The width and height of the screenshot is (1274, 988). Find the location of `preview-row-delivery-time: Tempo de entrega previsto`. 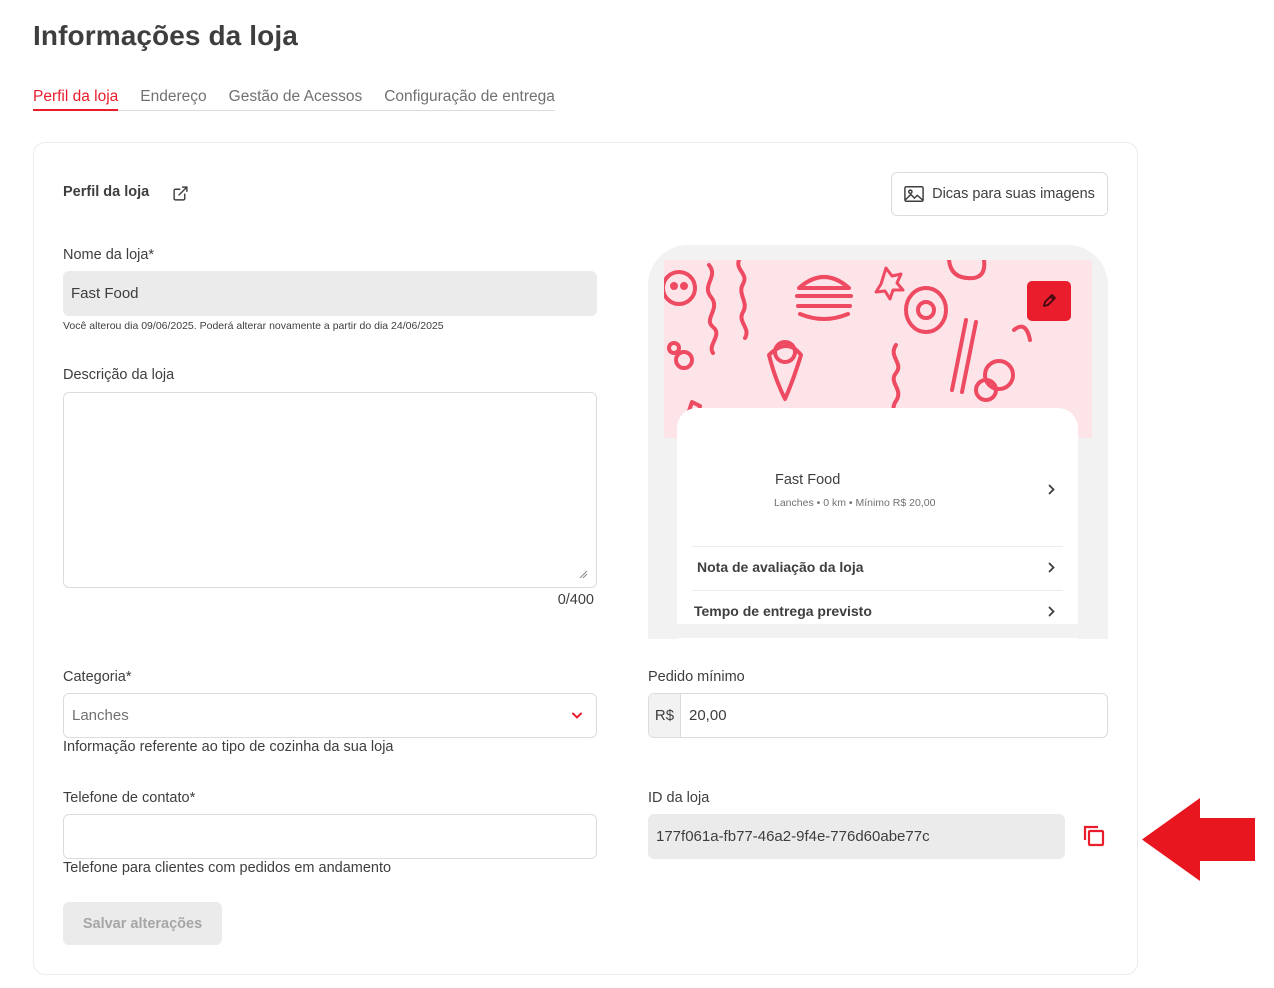

preview-row-delivery-time: Tempo de entrega previsto is located at coordinates (783, 611).